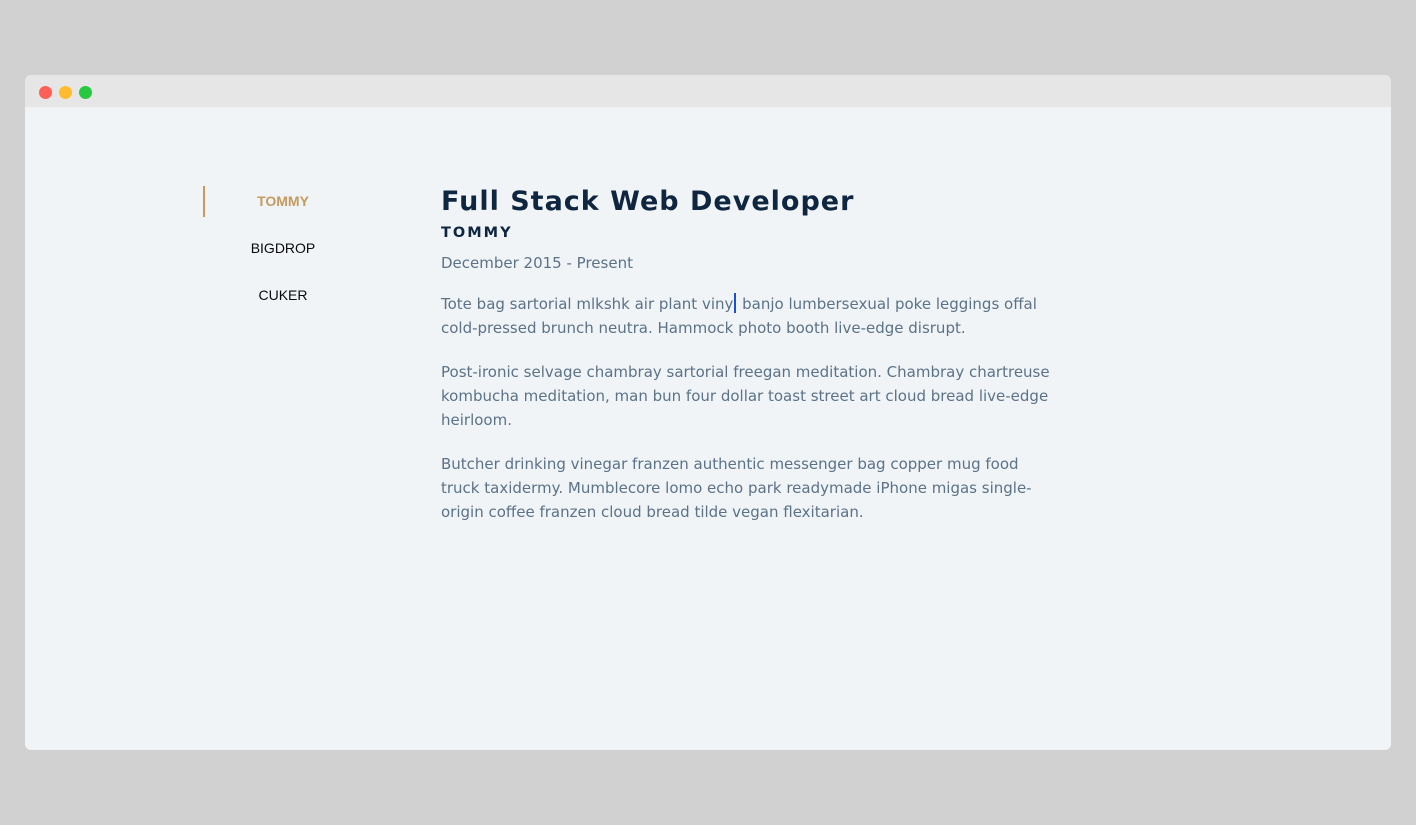  What do you see at coordinates (45, 92) in the screenshot?
I see `close-window-button` at bounding box center [45, 92].